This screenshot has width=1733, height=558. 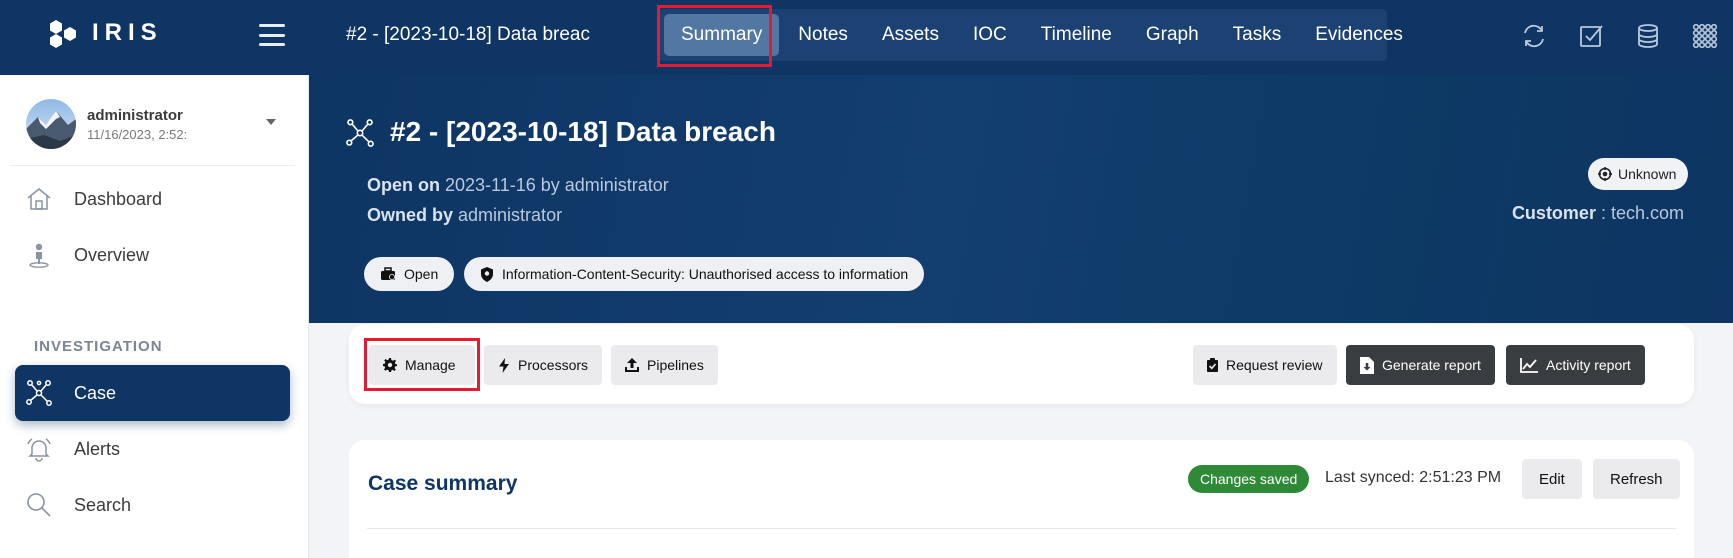 What do you see at coordinates (152, 255) in the screenshot?
I see `sidebar-item-overview: Overview` at bounding box center [152, 255].